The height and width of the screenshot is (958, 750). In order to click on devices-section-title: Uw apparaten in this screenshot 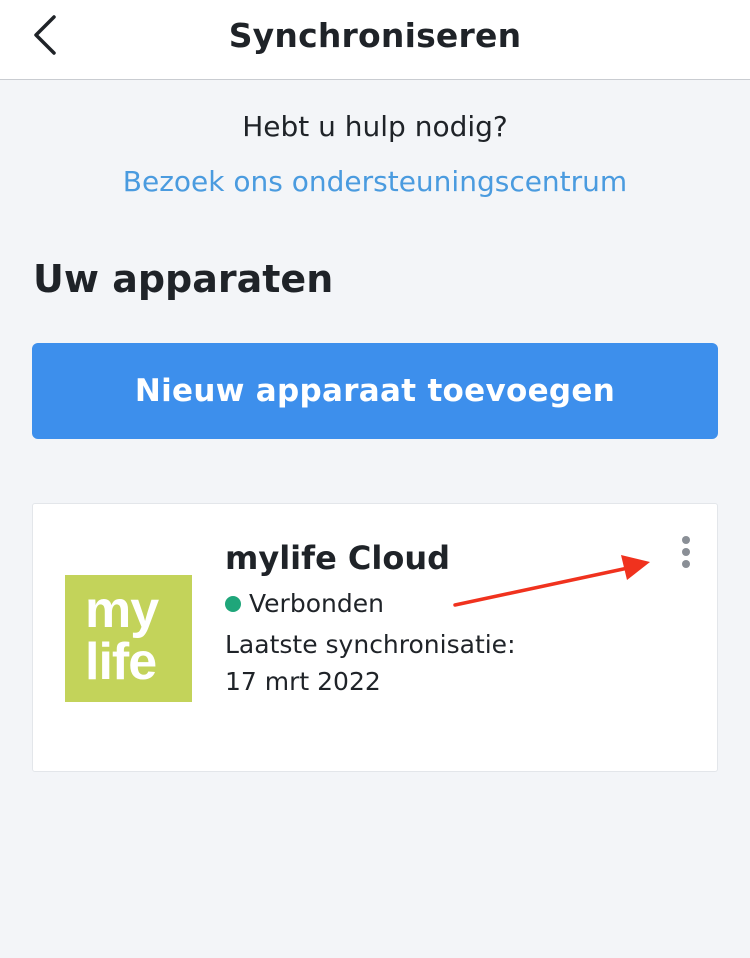, I will do `click(183, 279)`.